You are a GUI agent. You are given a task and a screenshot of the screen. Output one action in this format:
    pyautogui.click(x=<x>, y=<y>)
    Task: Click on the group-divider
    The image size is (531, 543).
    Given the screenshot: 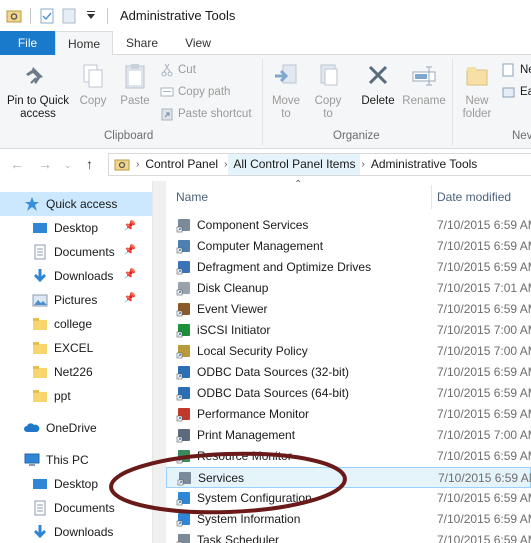 What is the action you would take?
    pyautogui.click(x=262, y=102)
    